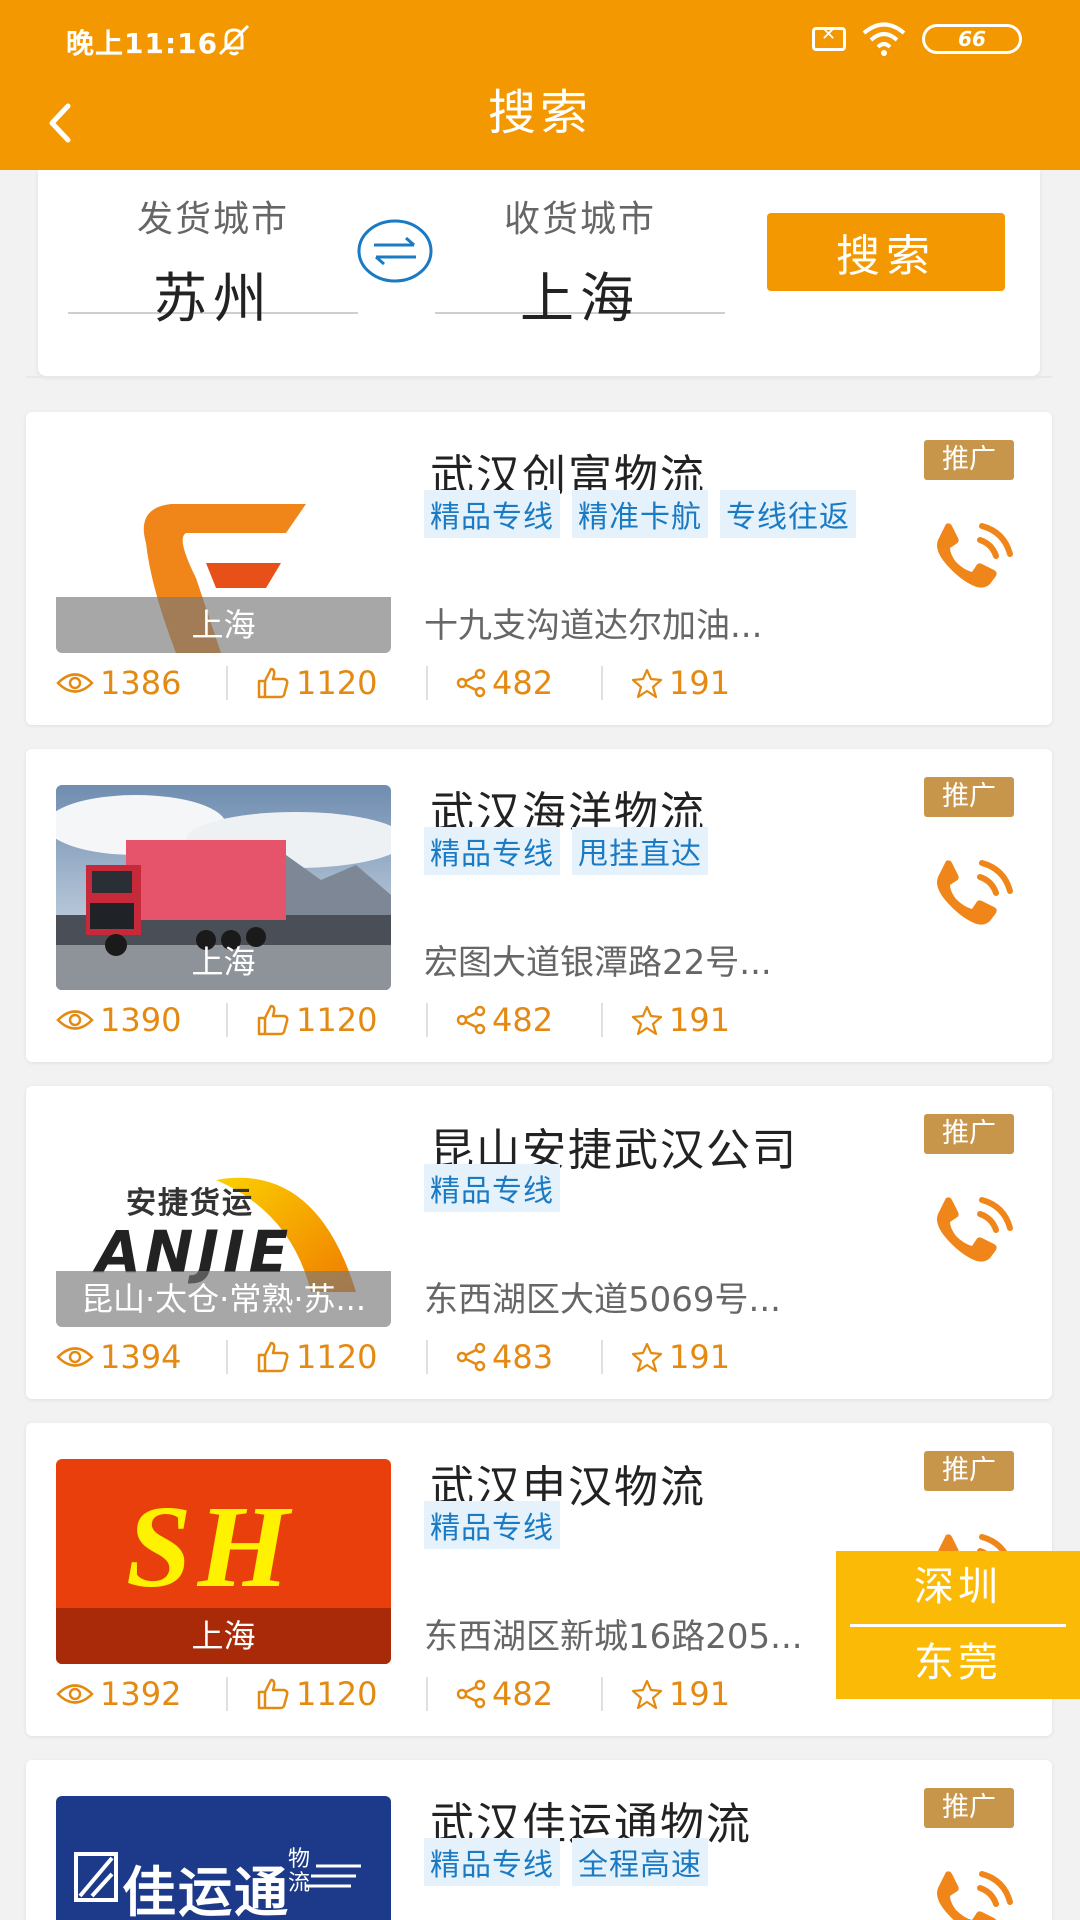  What do you see at coordinates (579, 219) in the screenshot?
I see `to-city-label: 收货城市` at bounding box center [579, 219].